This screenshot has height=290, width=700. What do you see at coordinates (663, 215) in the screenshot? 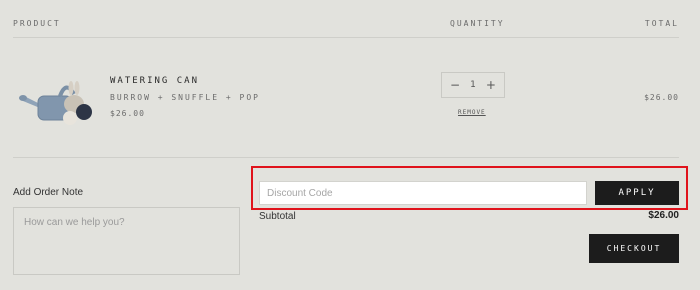
I see `subtotal-value: $26.00` at bounding box center [663, 215].